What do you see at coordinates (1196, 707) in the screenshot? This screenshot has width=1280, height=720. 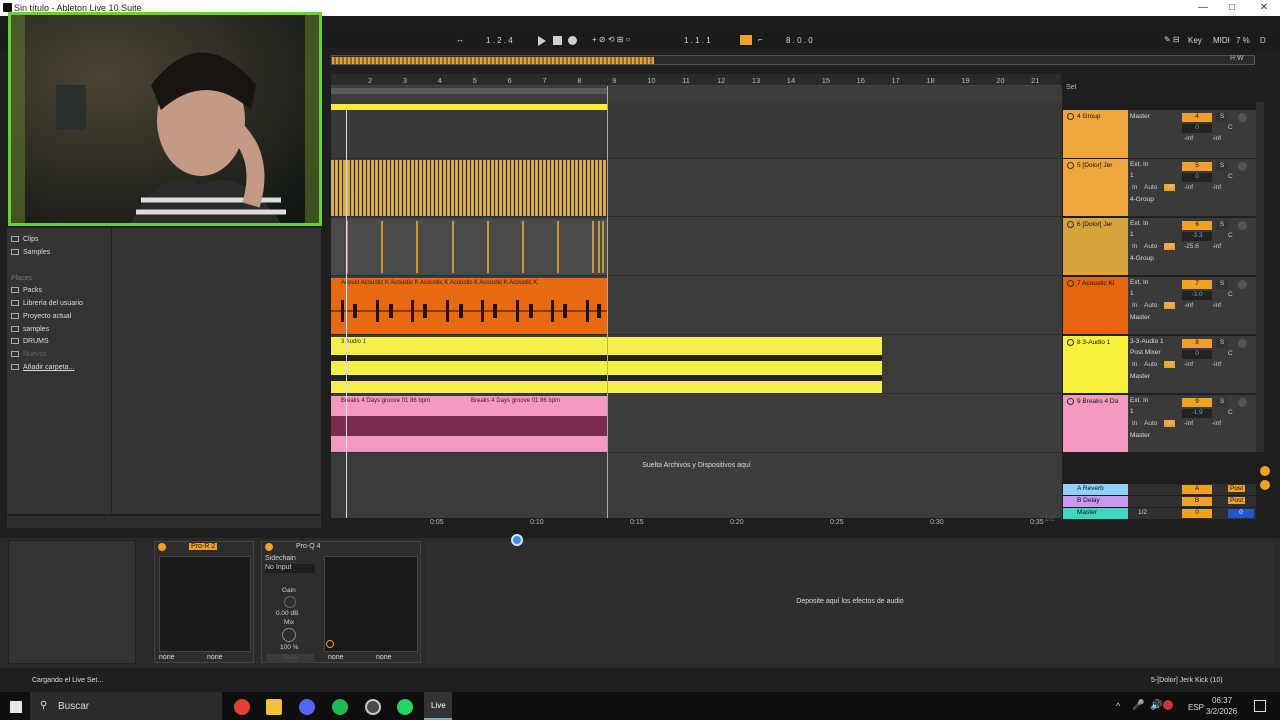 I see `language-indicator: ESP` at bounding box center [1196, 707].